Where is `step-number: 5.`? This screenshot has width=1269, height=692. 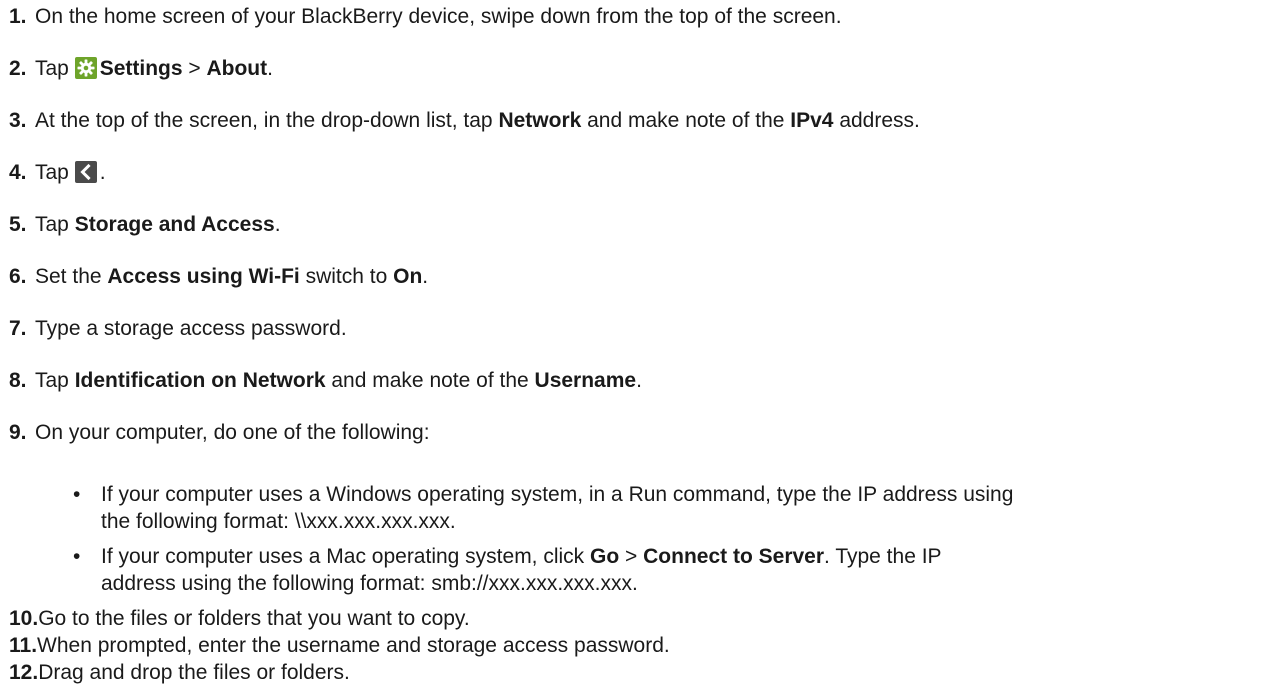
step-number: 5. is located at coordinates (18, 224).